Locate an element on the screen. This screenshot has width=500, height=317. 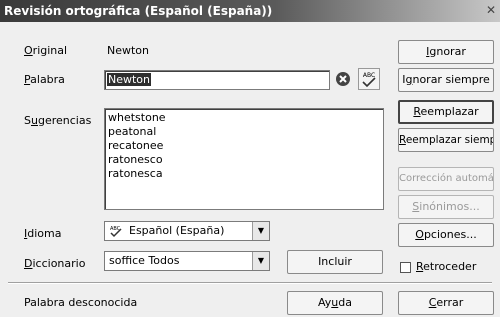
window-title: Revisión ortográfica (Español (España)) is located at coordinates (138, 11).